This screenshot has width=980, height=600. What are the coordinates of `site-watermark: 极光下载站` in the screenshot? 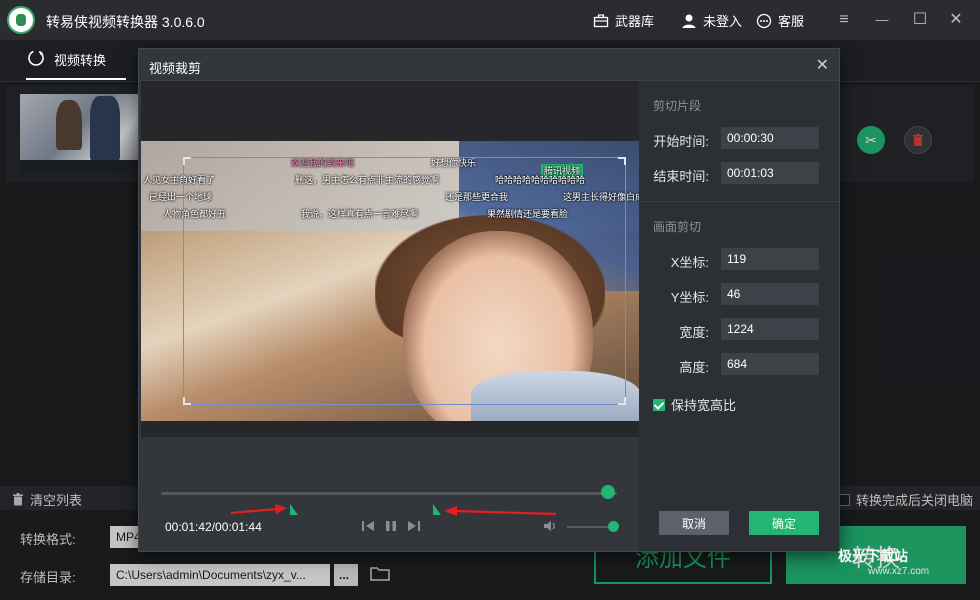 It's located at (873, 556).